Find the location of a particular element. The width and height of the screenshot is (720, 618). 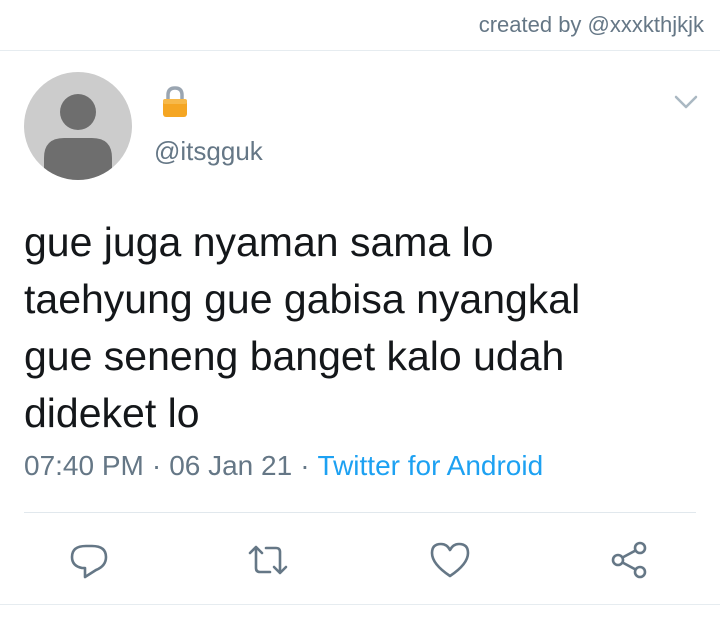

heart-icon is located at coordinates (450, 560).